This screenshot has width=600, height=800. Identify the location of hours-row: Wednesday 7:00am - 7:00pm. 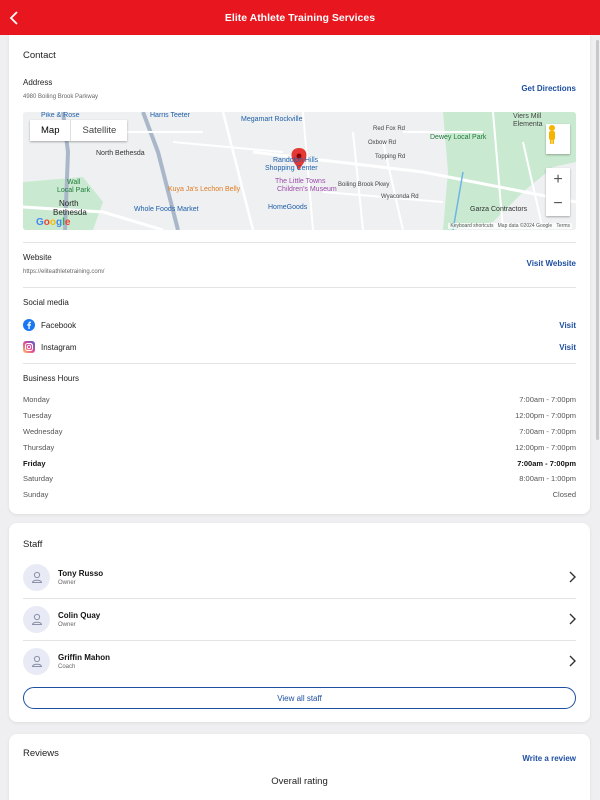
(299, 431).